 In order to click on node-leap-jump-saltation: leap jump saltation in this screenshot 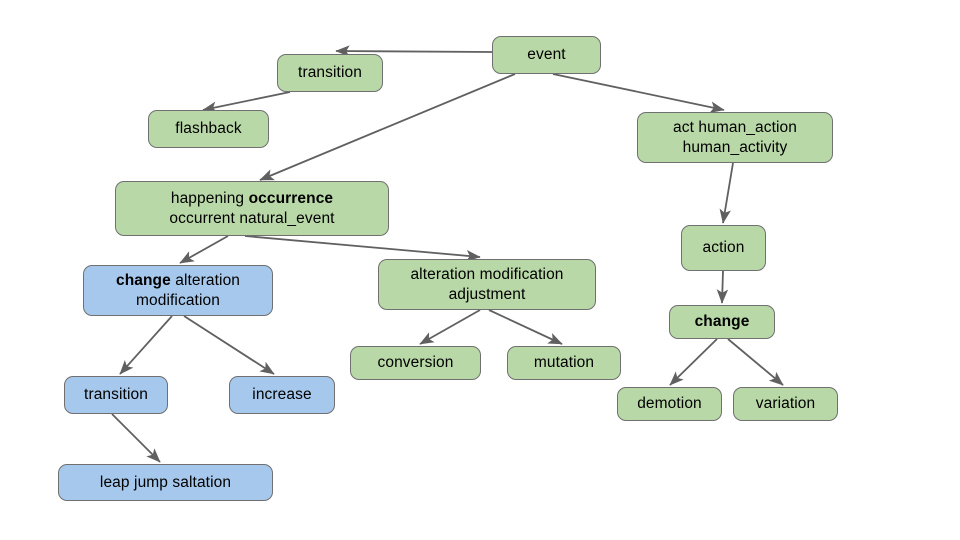, I will do `click(165, 482)`.